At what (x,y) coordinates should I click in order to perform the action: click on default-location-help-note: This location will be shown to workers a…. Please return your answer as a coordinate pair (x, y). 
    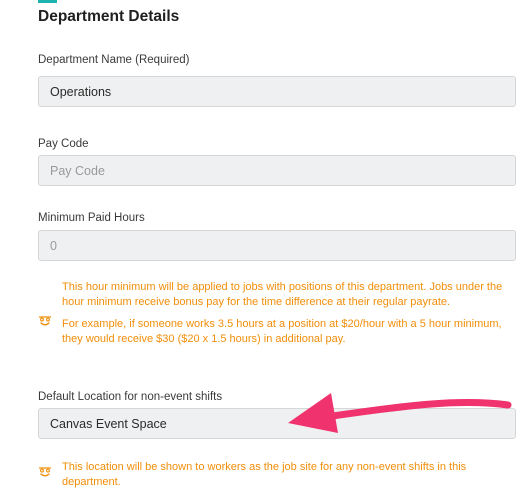
    Looking at the image, I should click on (288, 475).